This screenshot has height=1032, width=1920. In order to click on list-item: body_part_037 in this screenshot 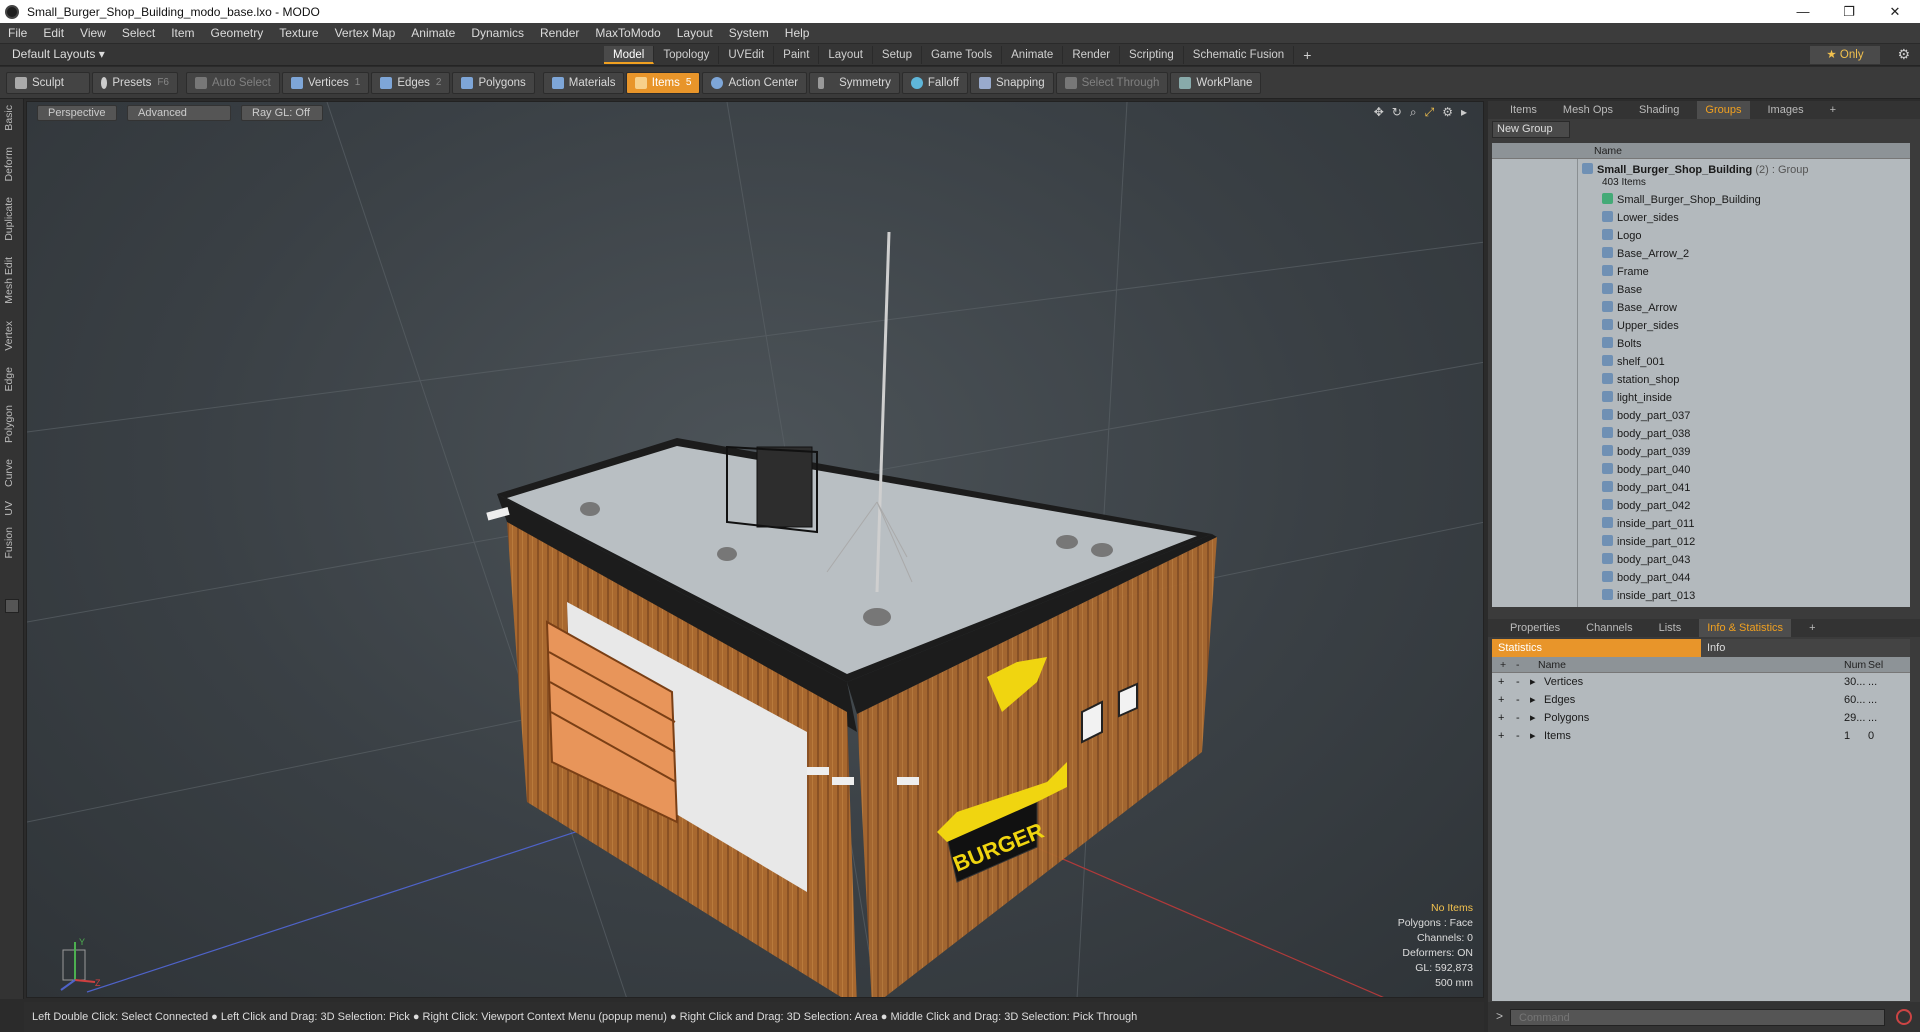, I will do `click(1646, 416)`.